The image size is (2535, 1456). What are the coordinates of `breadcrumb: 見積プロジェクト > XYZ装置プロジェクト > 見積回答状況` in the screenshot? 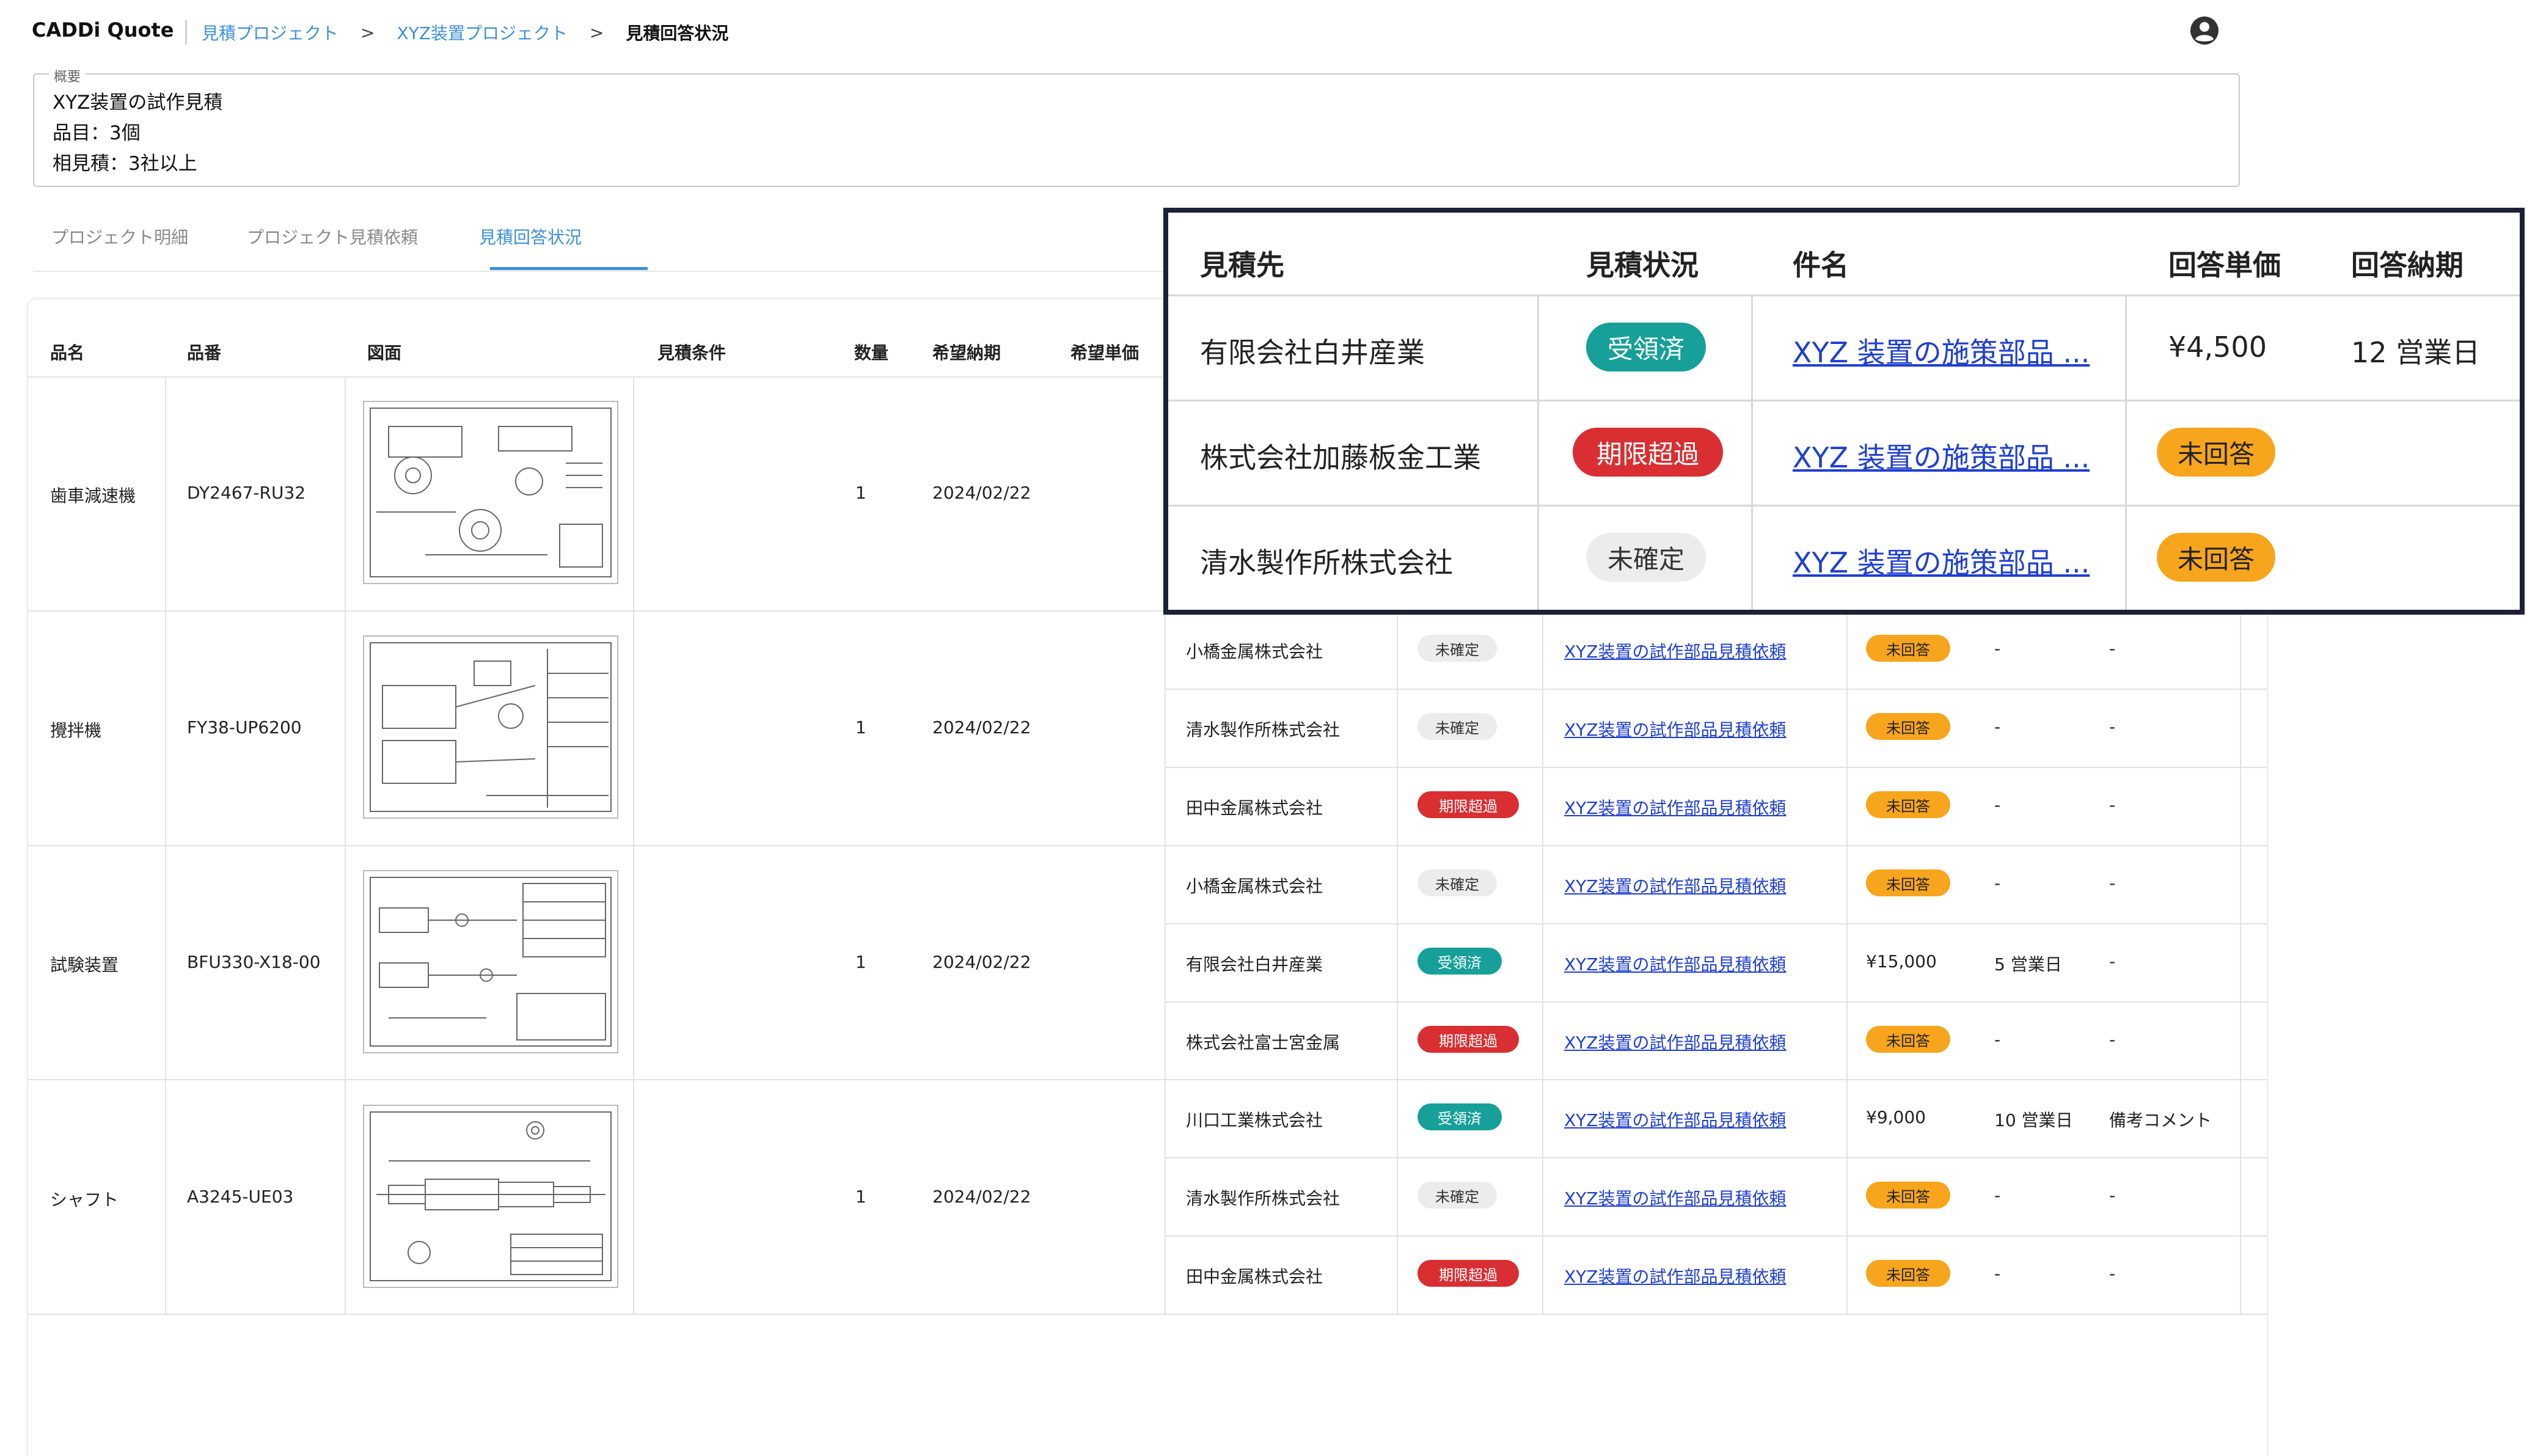 It's located at (456, 32).